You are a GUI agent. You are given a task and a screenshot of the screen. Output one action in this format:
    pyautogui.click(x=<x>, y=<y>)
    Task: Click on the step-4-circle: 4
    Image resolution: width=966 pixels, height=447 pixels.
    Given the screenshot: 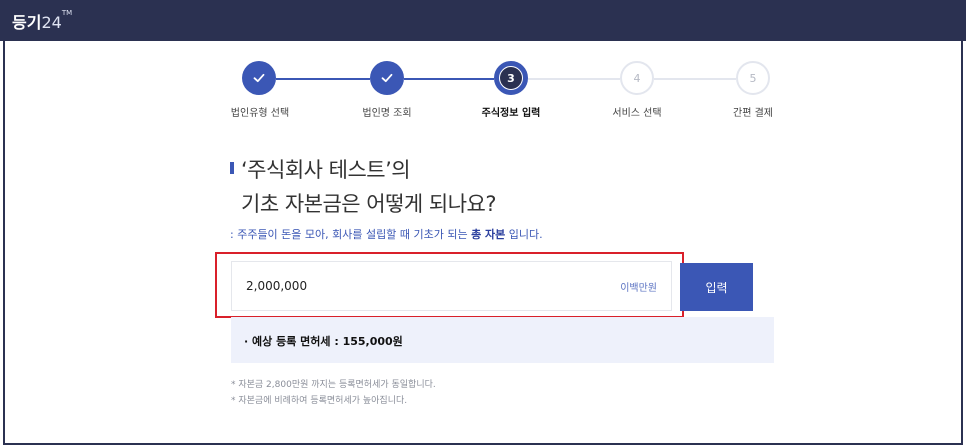 What is the action you would take?
    pyautogui.click(x=637, y=78)
    